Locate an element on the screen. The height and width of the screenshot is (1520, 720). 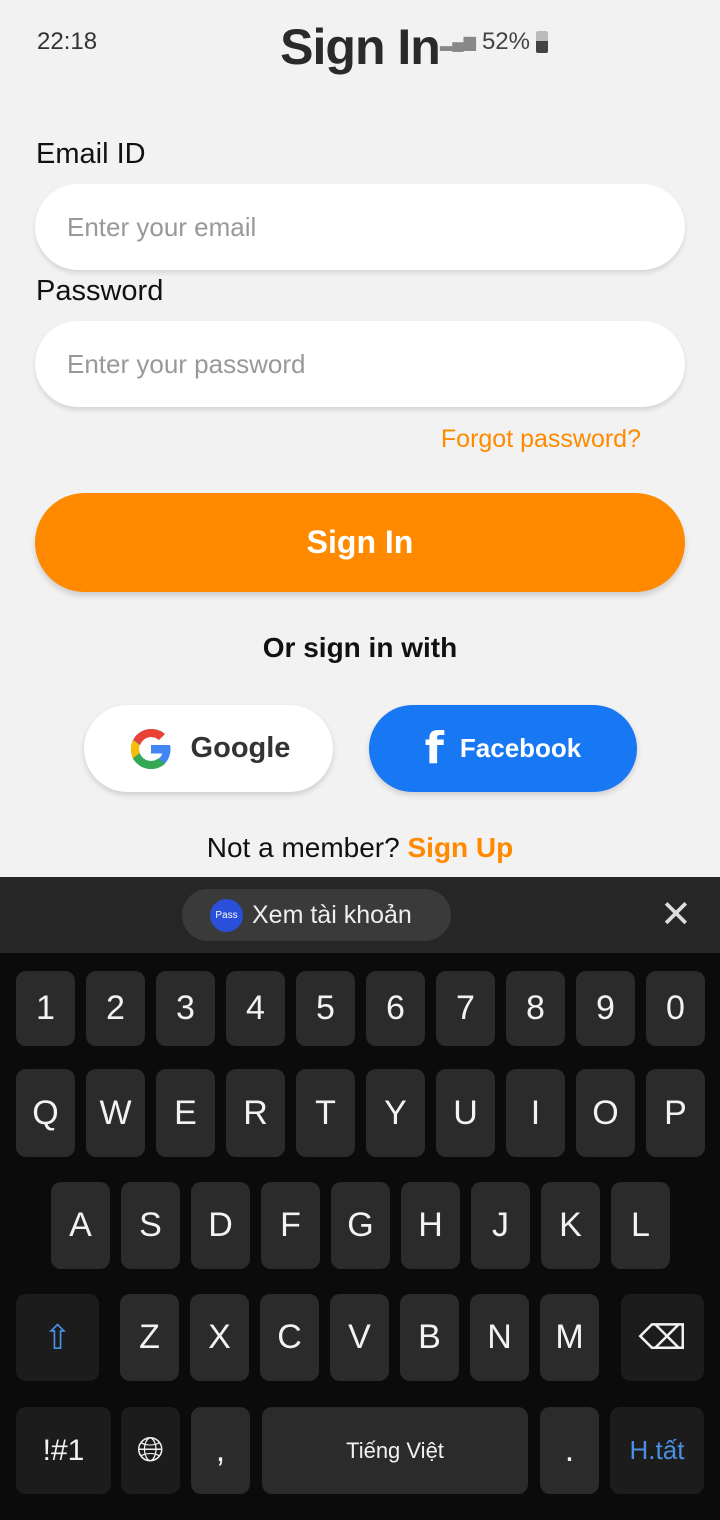
key-d: D is located at coordinates (220, 1225).